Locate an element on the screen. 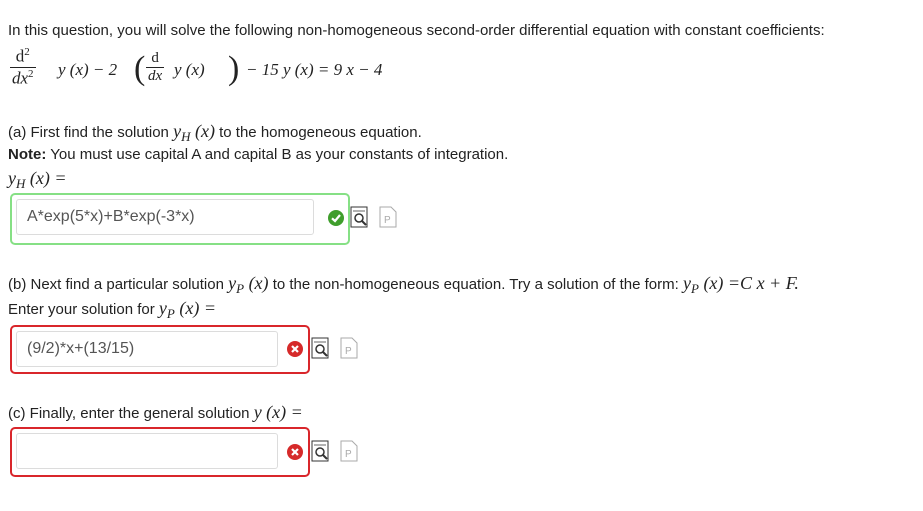  right-paren: ) is located at coordinates (234, 68).